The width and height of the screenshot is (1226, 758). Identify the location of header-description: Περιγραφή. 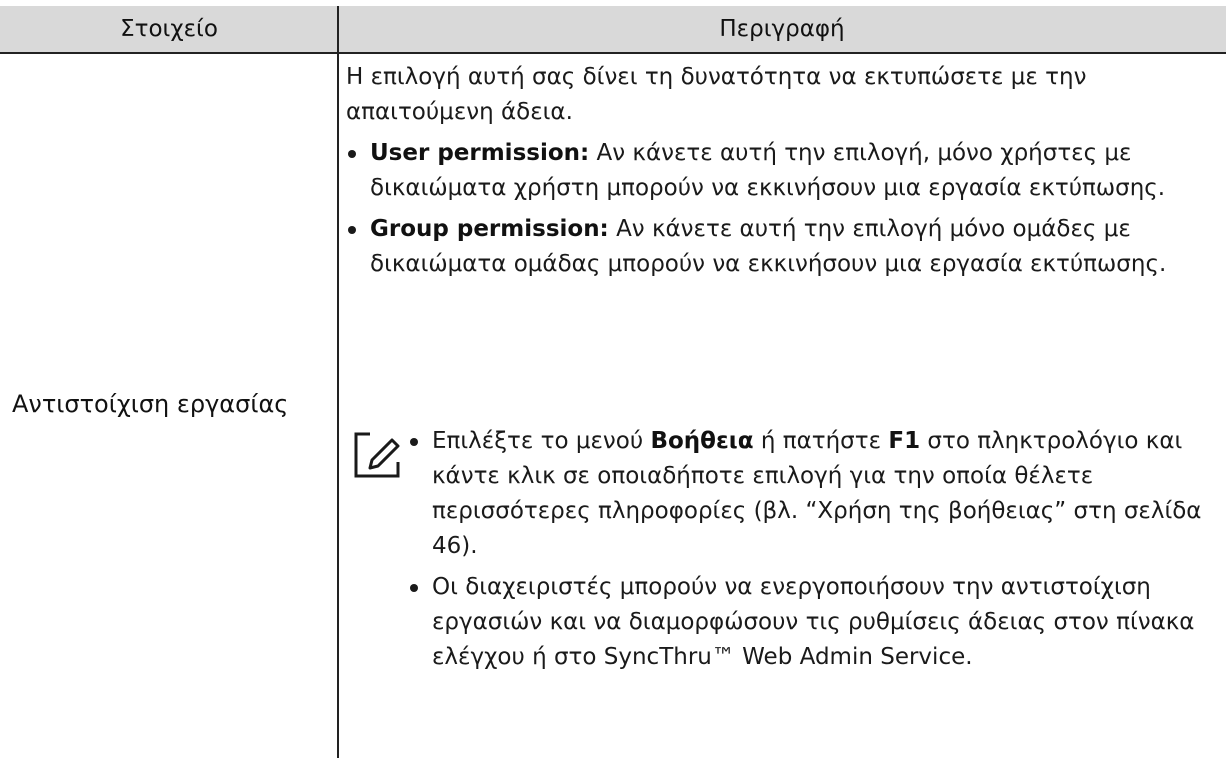
(782, 29).